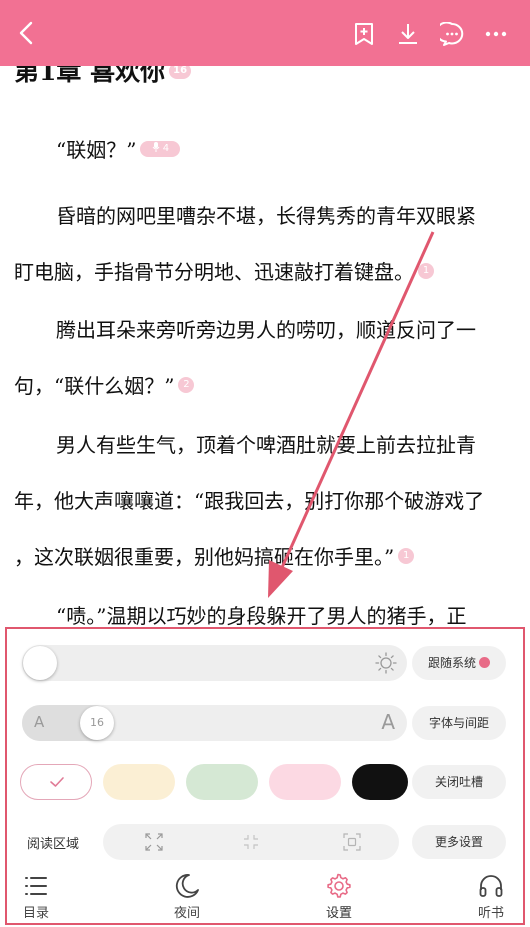 The image size is (530, 927). I want to click on comment-icon, so click(452, 34).